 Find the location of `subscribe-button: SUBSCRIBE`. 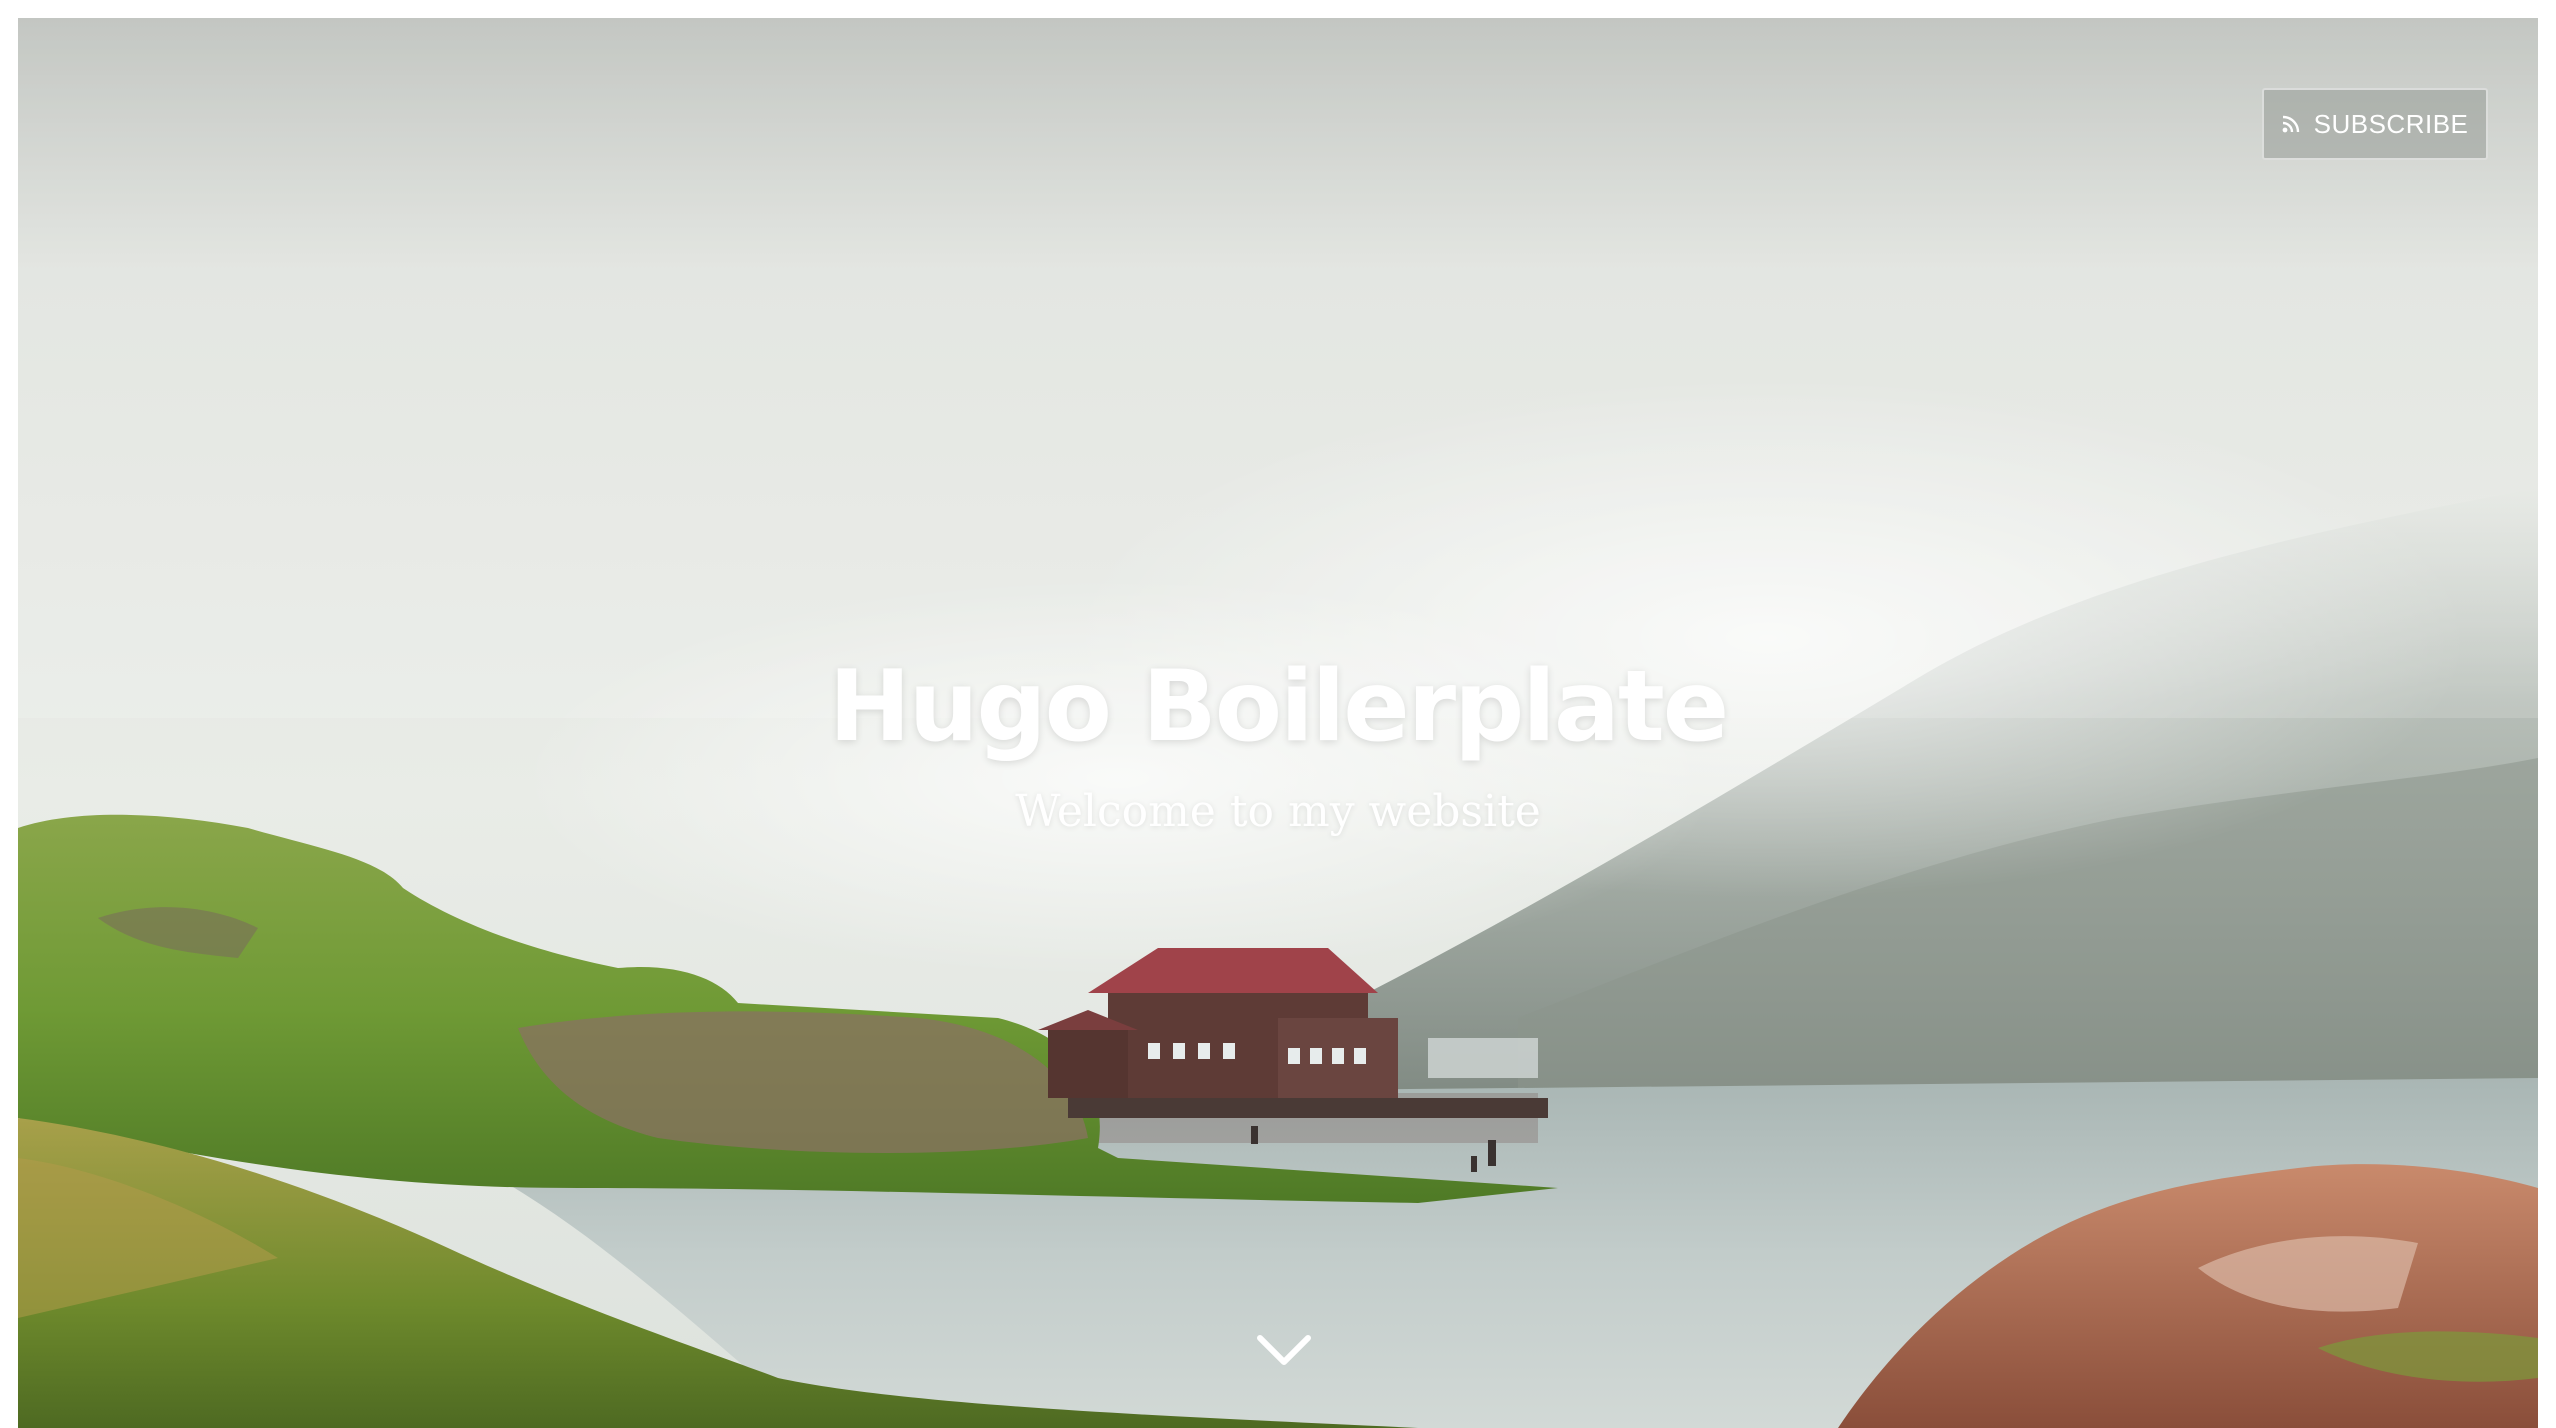

subscribe-button: SUBSCRIBE is located at coordinates (2375, 124).